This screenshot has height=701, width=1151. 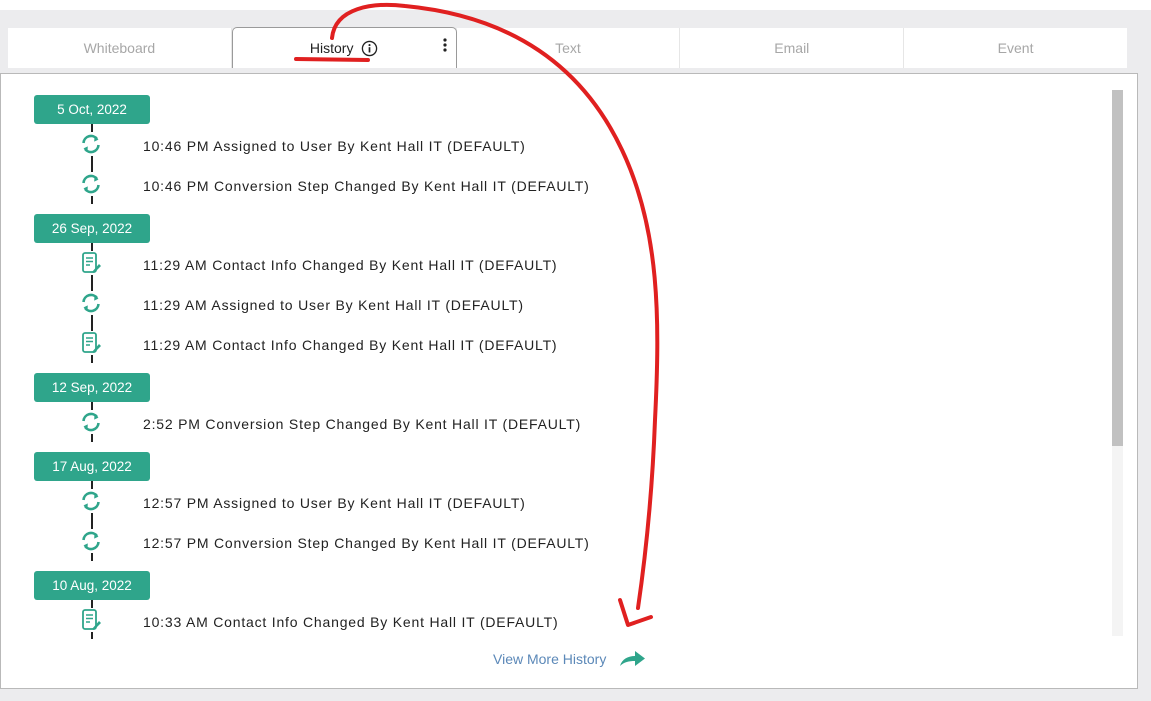 I want to click on date-badge: 26 Sep, 2022, so click(x=92, y=228).